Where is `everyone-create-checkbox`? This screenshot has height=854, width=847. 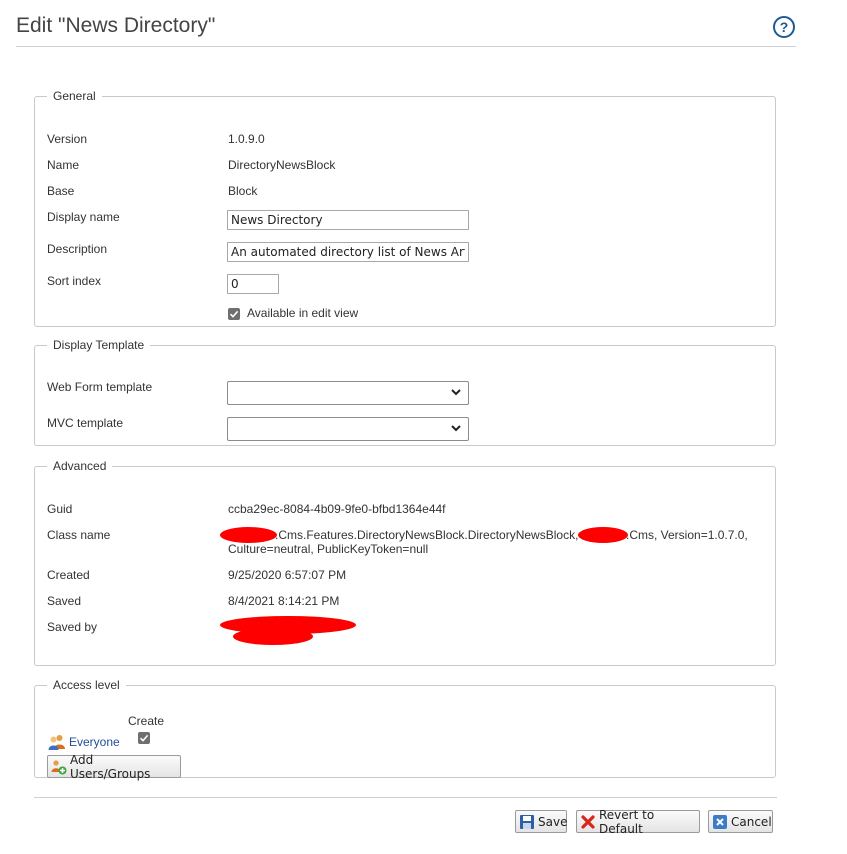
everyone-create-checkbox is located at coordinates (144, 738).